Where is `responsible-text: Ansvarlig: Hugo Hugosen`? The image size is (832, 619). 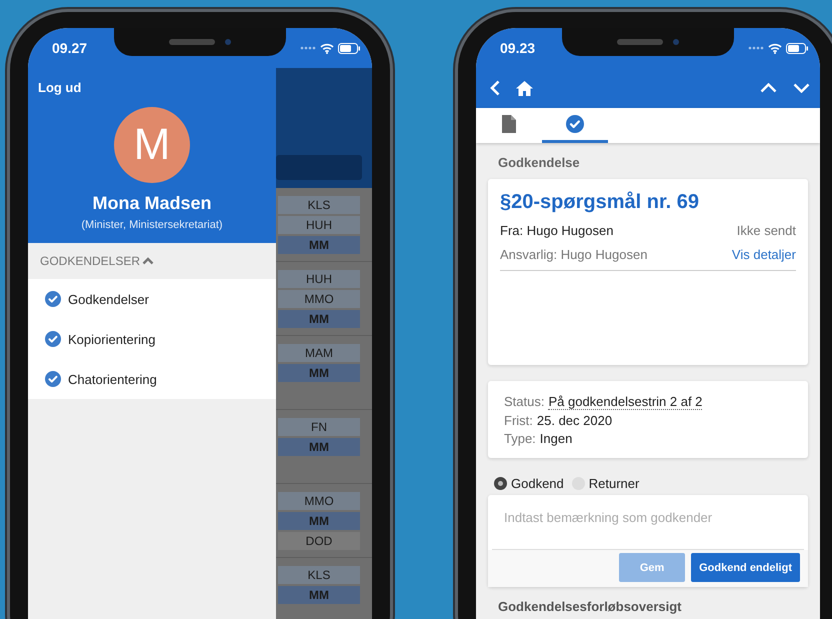 responsible-text: Ansvarlig: Hugo Hugosen is located at coordinates (574, 254).